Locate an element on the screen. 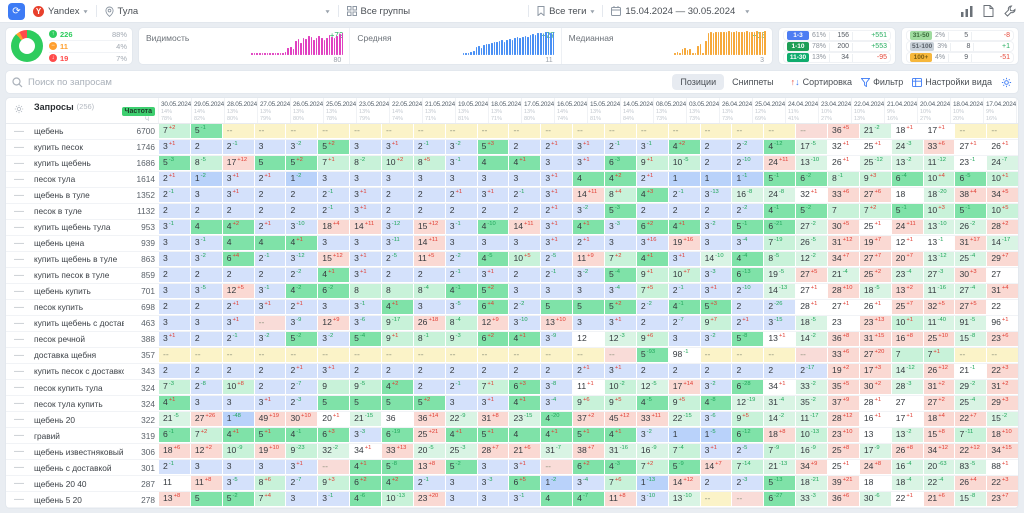  position-cell: 26+1 is located at coordinates (1002, 147).